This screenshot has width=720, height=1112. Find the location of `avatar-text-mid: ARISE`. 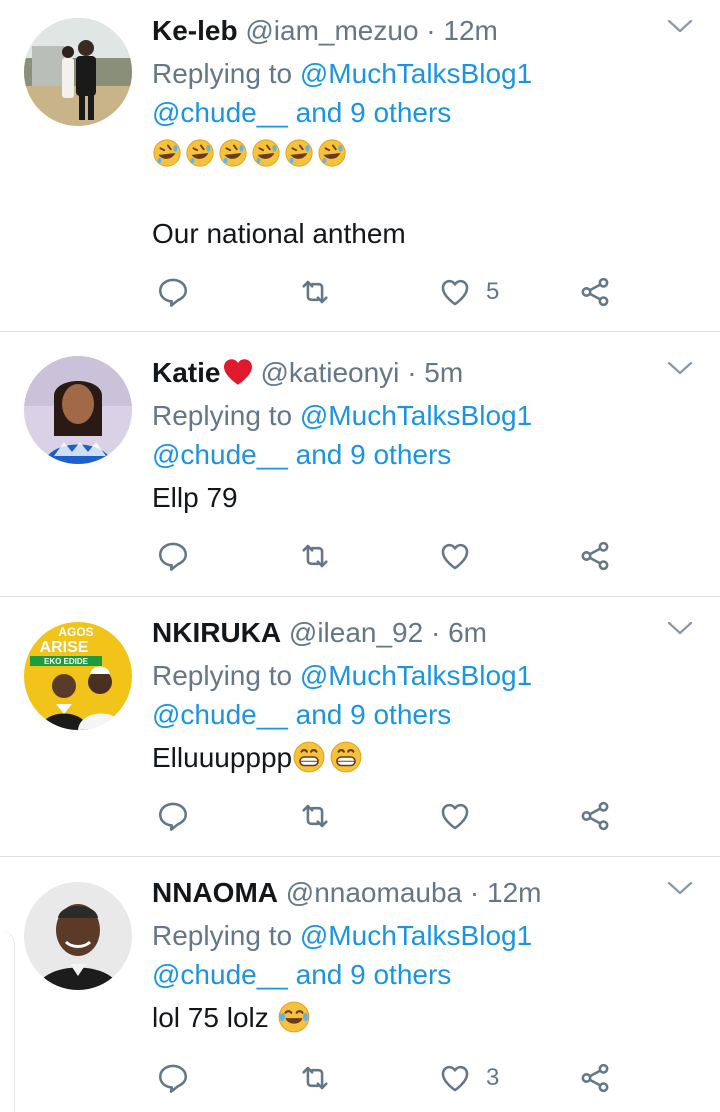

avatar-text-mid: ARISE is located at coordinates (64, 647).